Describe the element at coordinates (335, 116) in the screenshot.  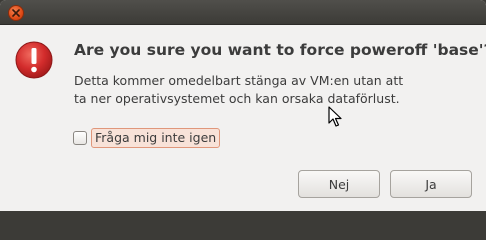
I see `mouse-pointer-icon` at that location.